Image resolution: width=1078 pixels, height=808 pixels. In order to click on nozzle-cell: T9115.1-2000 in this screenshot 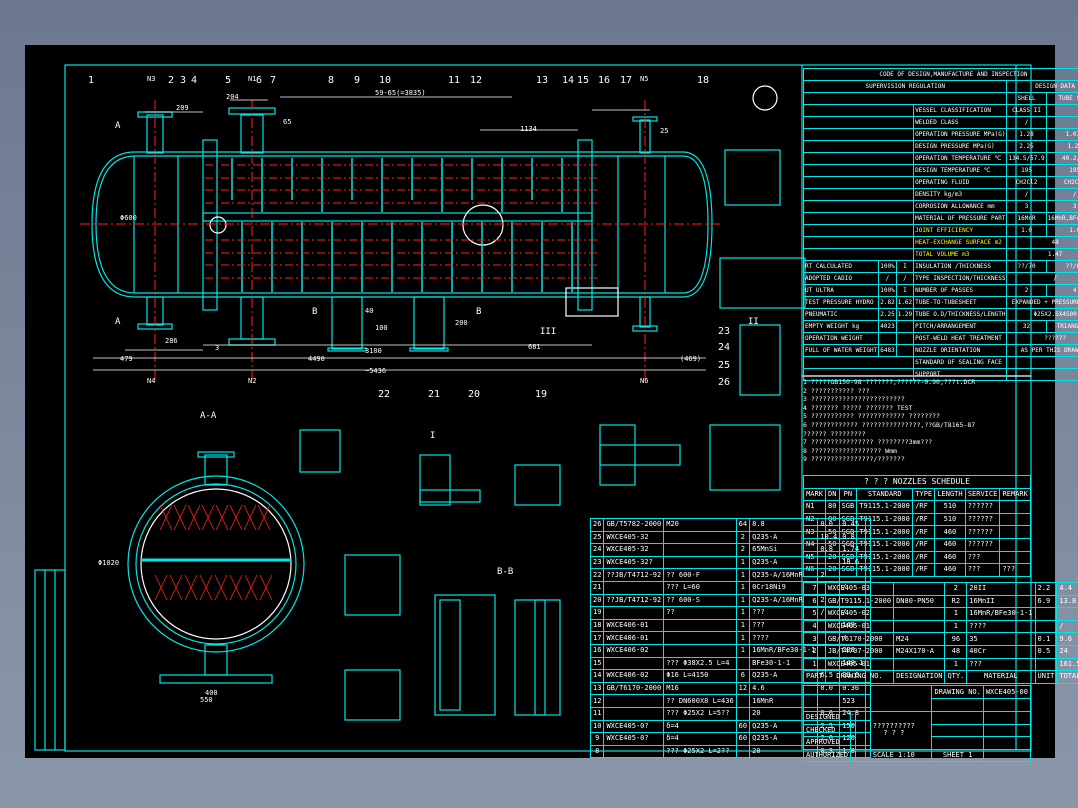, I will do `click(885, 507)`.